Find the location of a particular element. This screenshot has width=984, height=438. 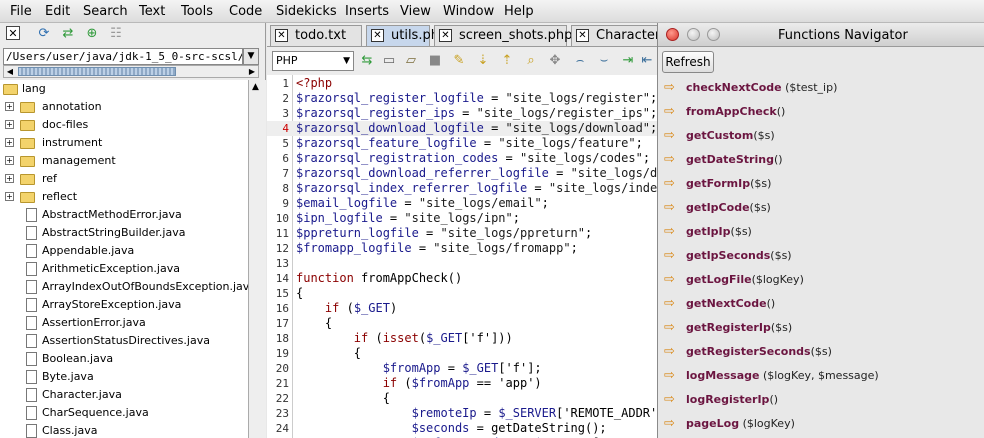

new-folder-icon: ⊕ is located at coordinates (92, 34).